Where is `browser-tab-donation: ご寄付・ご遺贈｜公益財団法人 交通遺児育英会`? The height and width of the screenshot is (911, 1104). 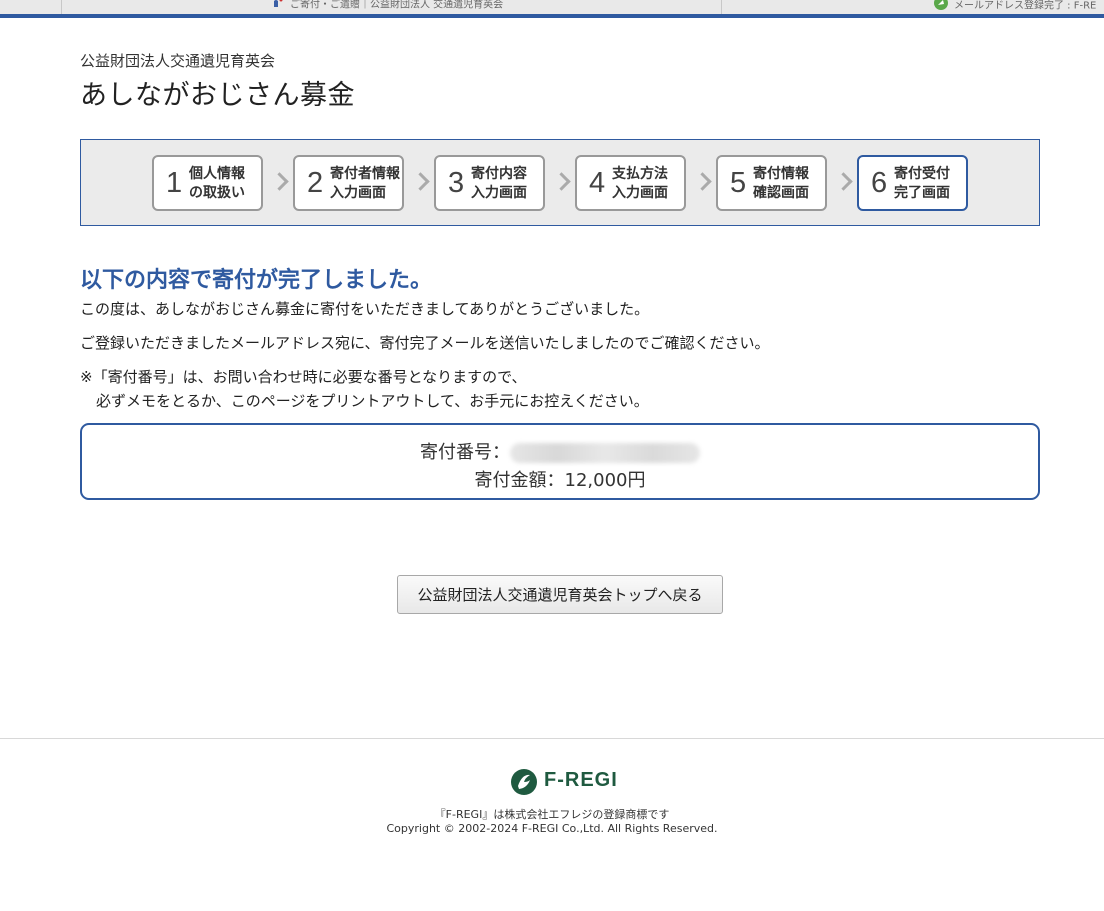
browser-tab-donation: ご寄付・ご遺贈｜公益財団法人 交通遺児育英会 is located at coordinates (387, 5).